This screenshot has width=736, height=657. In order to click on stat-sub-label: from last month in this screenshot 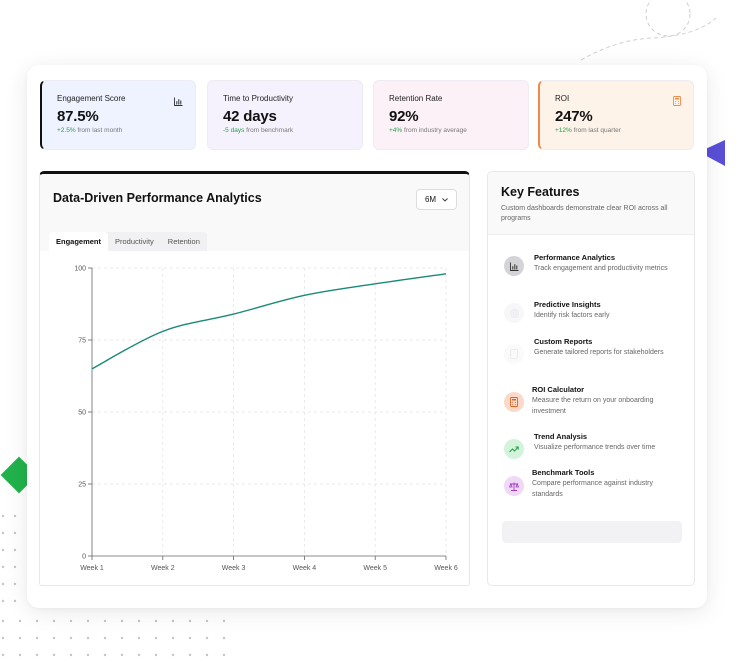, I will do `click(100, 130)`.